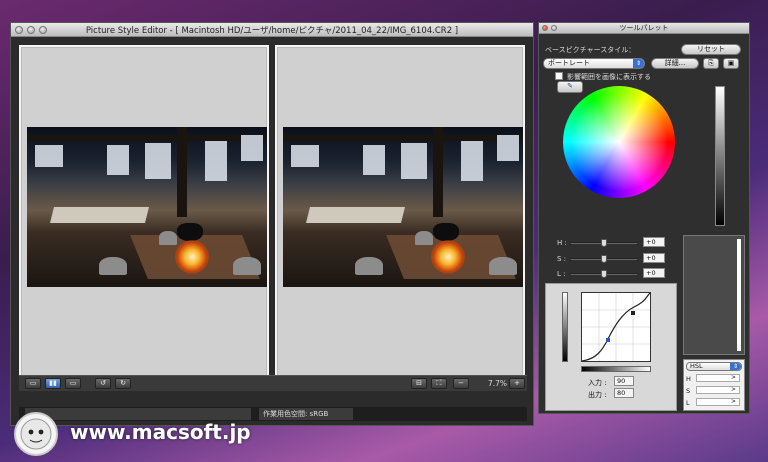  What do you see at coordinates (562, 243) in the screenshot?
I see `hue-label: H :` at bounding box center [562, 243].